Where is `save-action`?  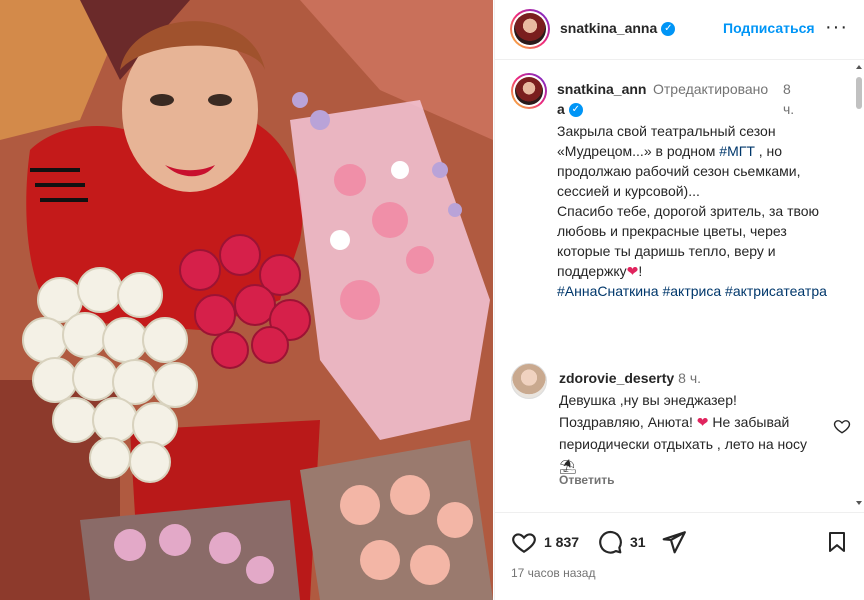
save-action is located at coordinates (837, 542).